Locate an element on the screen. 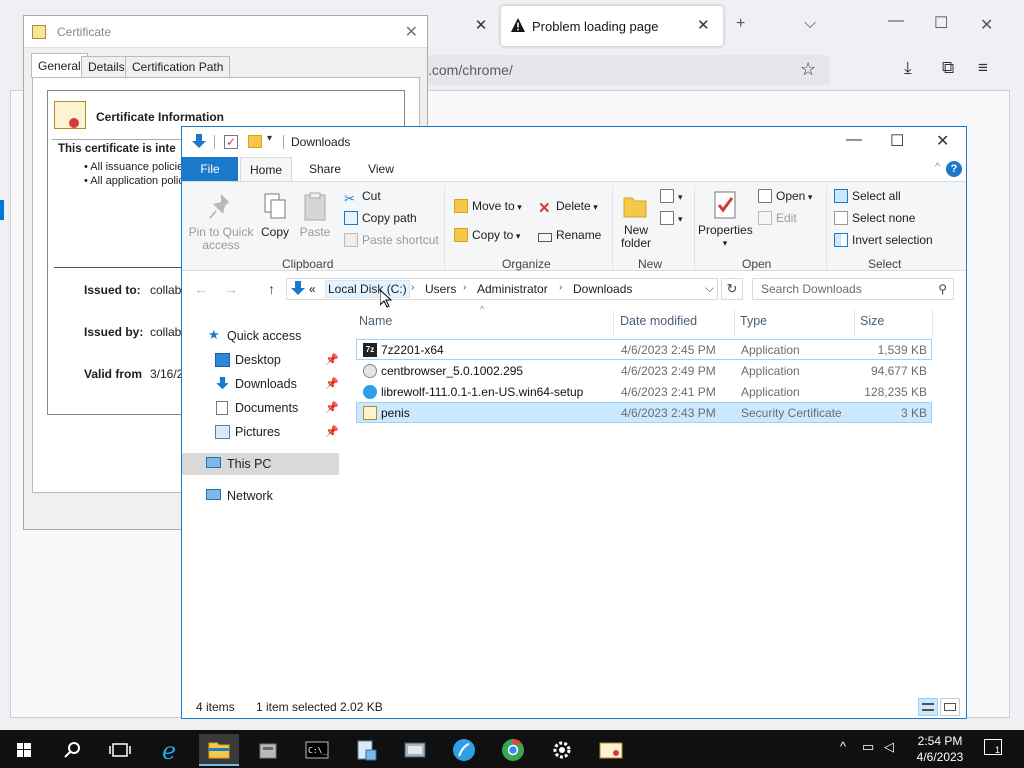 This screenshot has width=1024, height=768. start-button is located at coordinates (24, 750).